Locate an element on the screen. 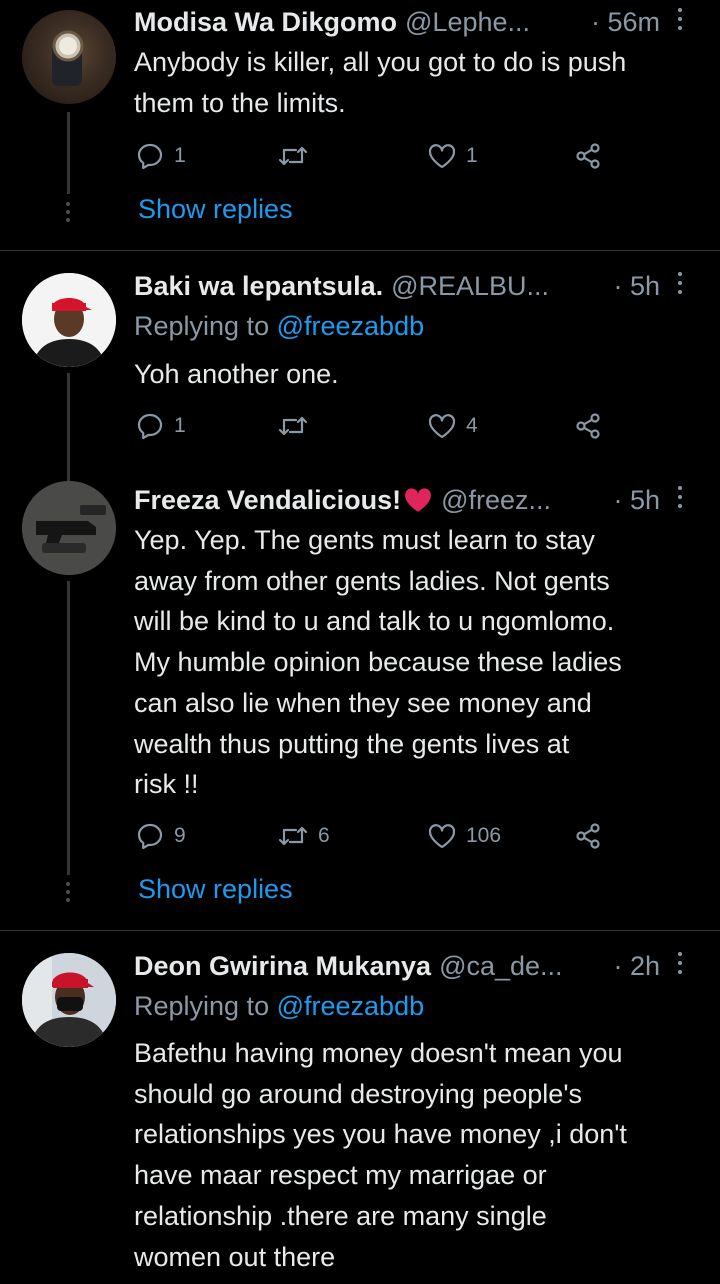 The width and height of the screenshot is (720, 1284). text-line: risk !! is located at coordinates (166, 784).